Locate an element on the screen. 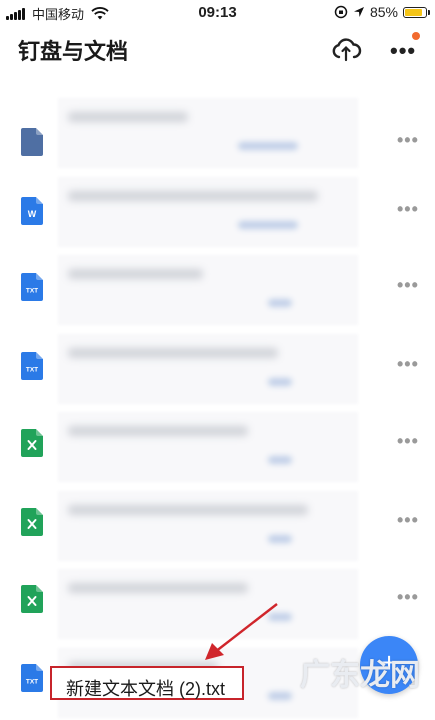  notification-dot is located at coordinates (416, 36).